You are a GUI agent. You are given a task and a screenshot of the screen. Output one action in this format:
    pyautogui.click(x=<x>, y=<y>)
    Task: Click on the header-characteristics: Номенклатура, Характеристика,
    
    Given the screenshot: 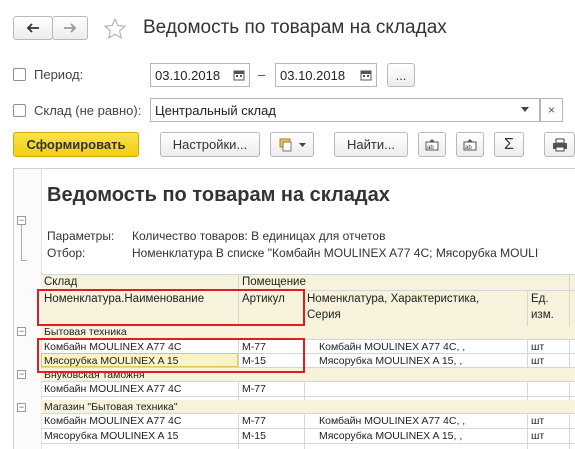 What is the action you would take?
    pyautogui.click(x=393, y=299)
    